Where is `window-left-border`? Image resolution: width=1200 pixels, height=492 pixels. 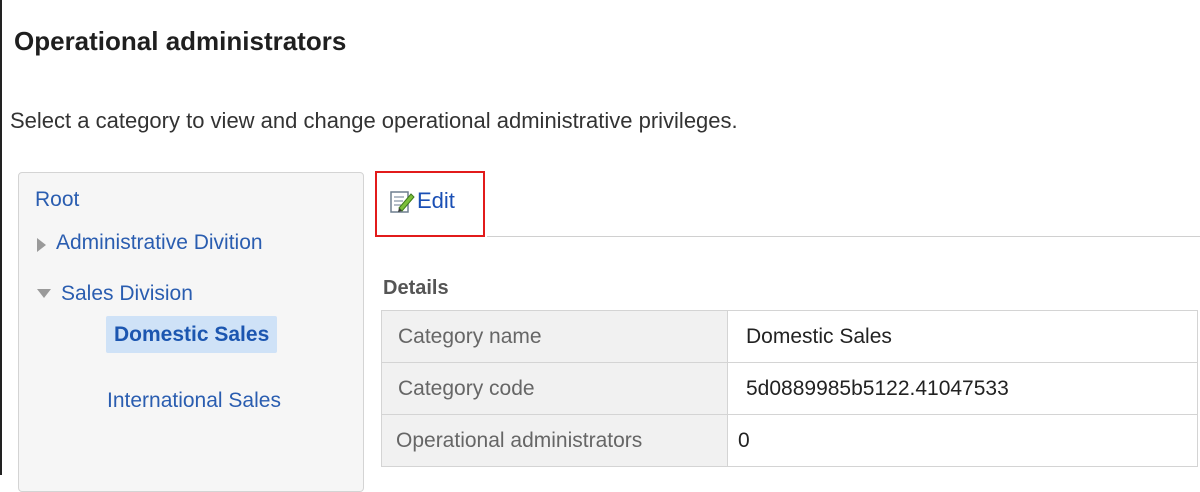 window-left-border is located at coordinates (1, 237).